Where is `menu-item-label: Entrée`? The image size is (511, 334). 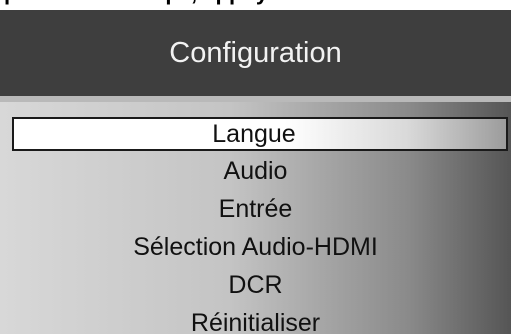
menu-item-label: Entrée is located at coordinates (255, 208).